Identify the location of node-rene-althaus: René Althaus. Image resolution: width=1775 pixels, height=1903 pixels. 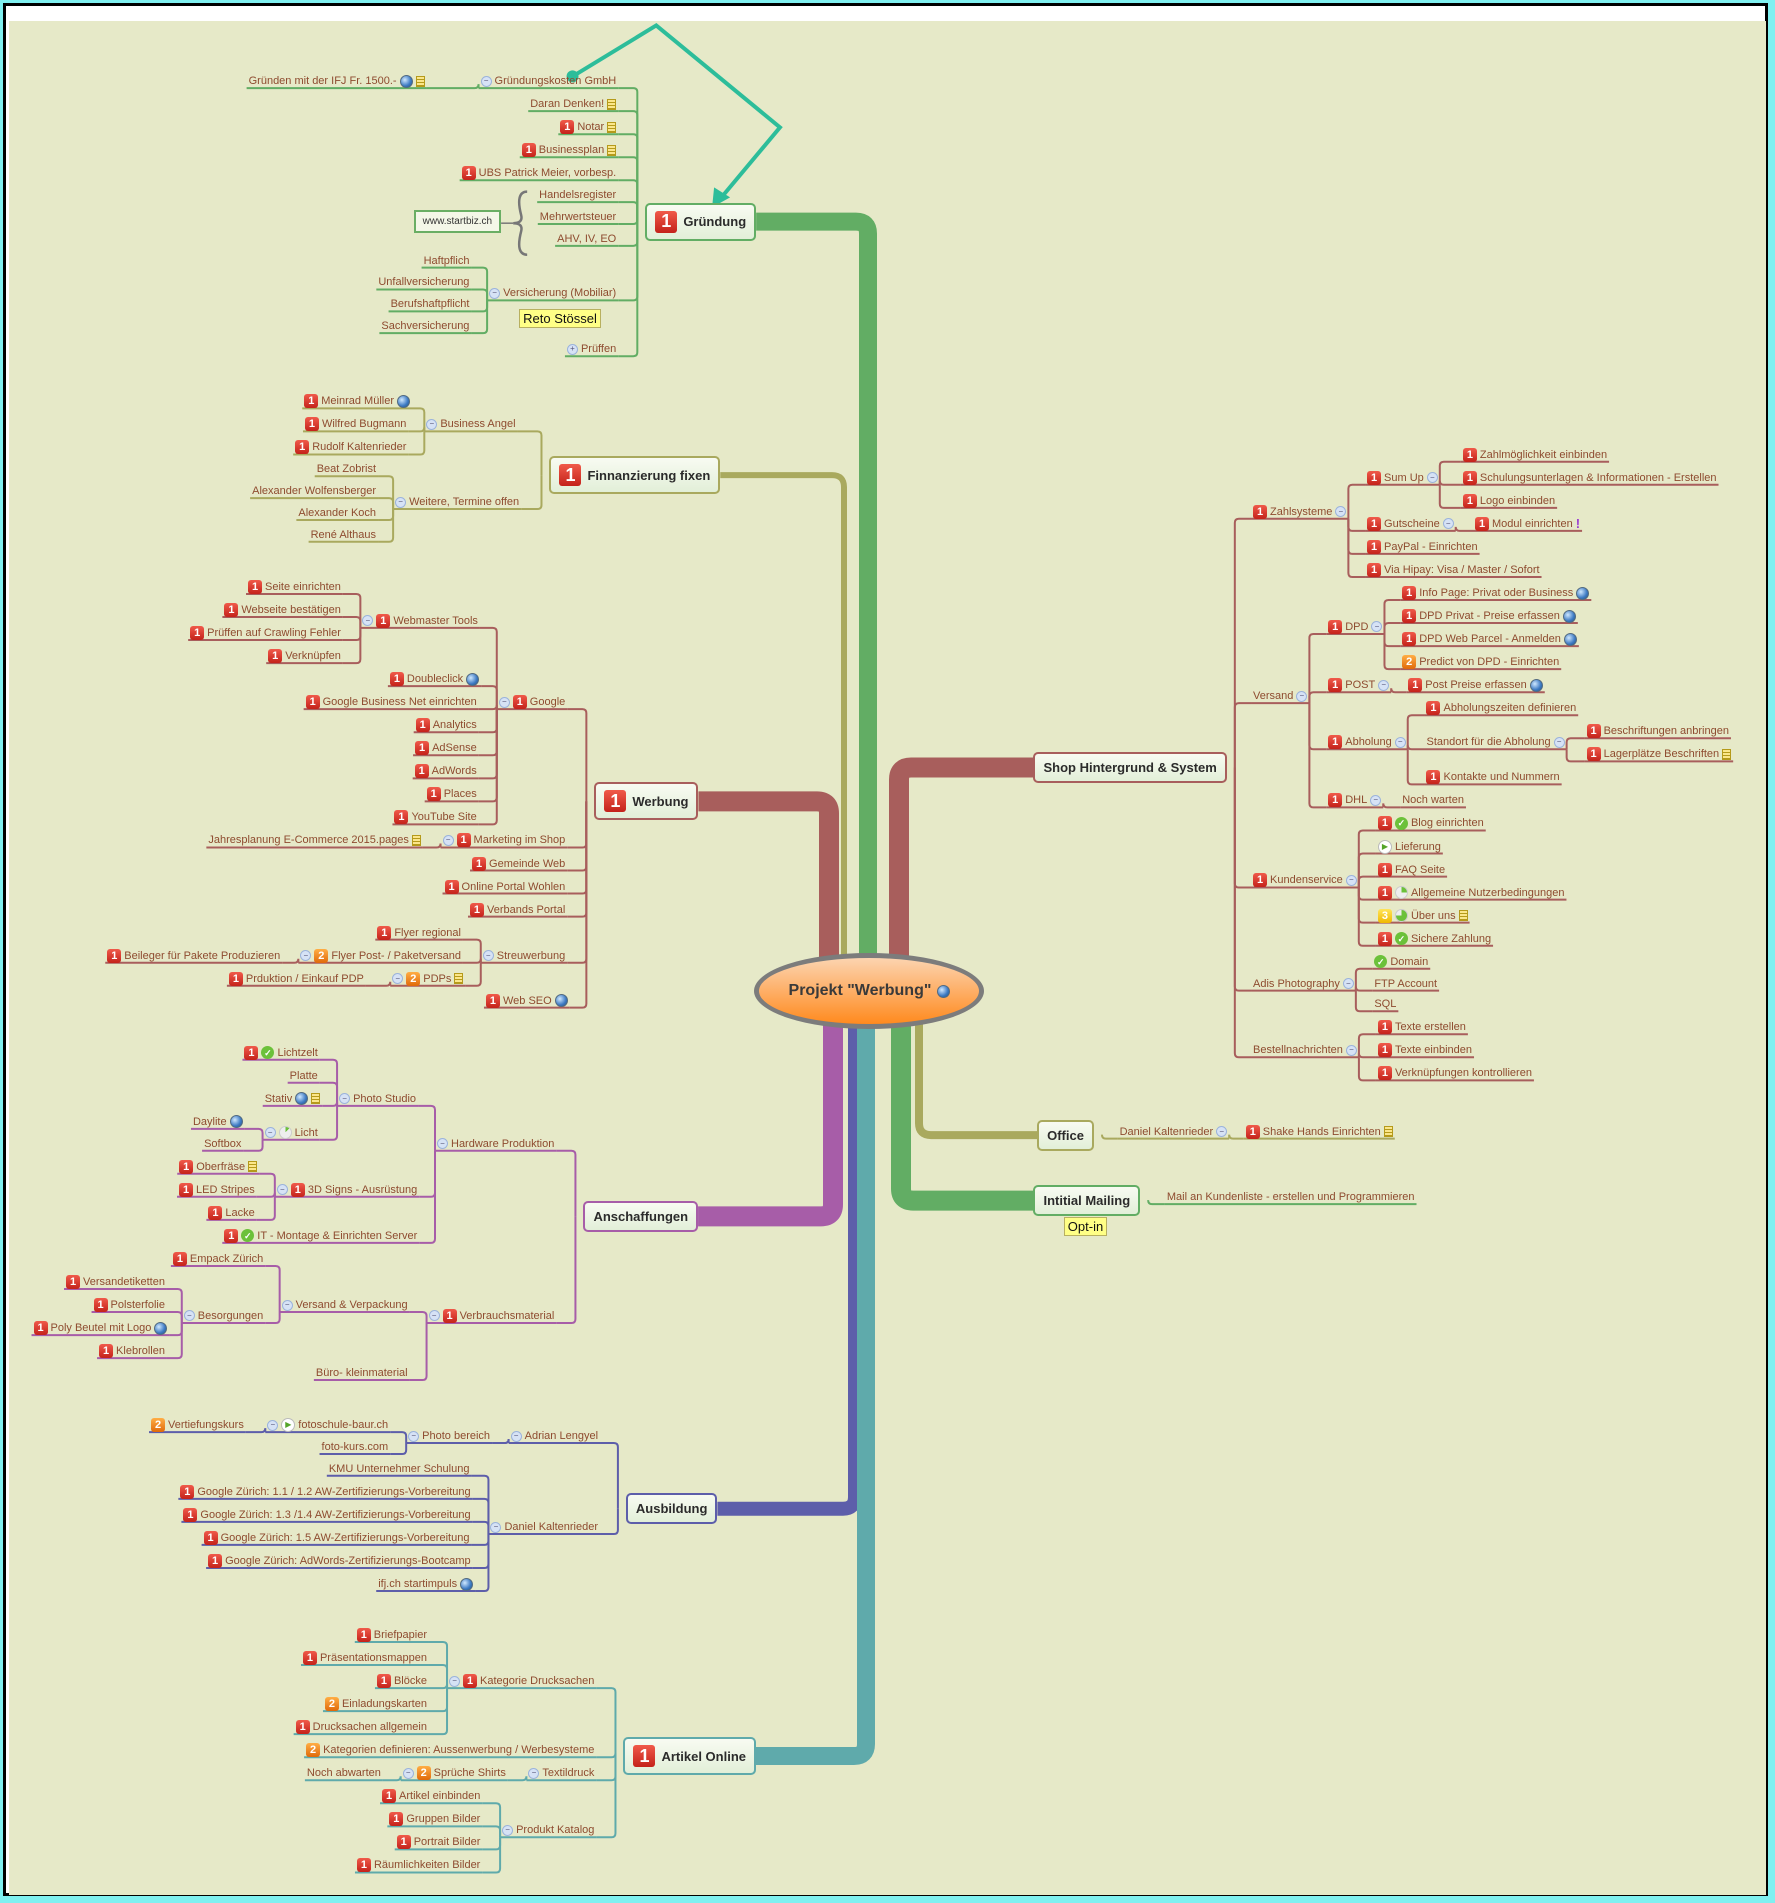
(343, 535).